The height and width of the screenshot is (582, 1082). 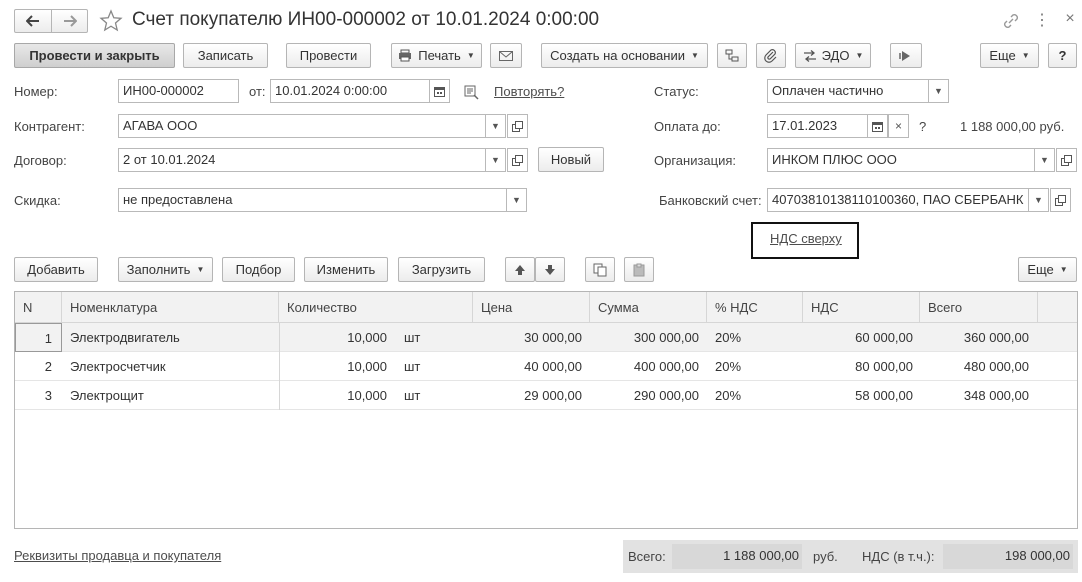 I want to click on load-label: Загрузить, so click(x=441, y=269).